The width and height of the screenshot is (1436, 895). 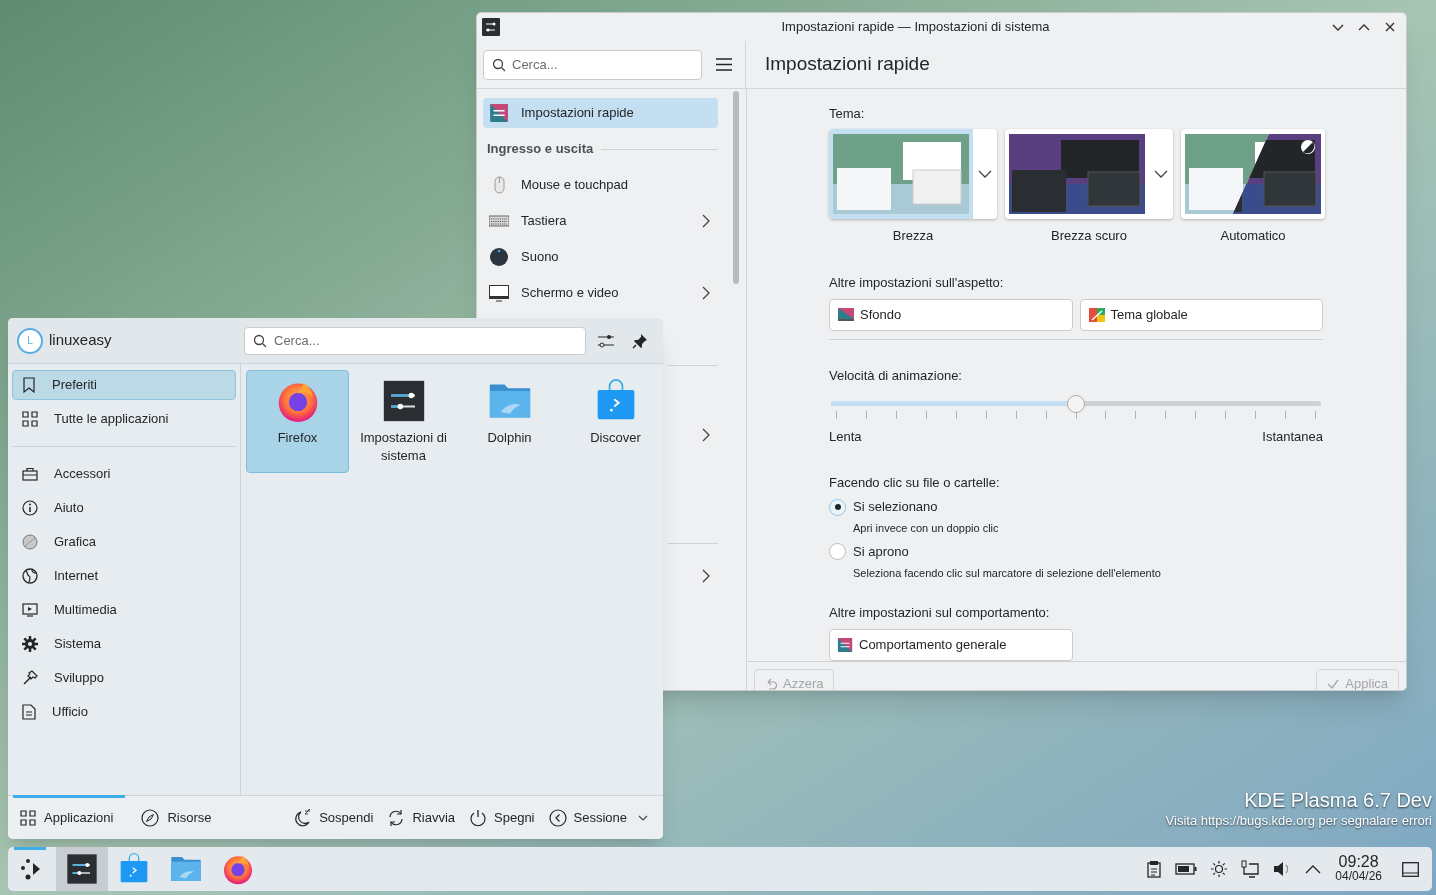 I want to click on radio-hint: Seleziona facendo clic sul marcatore di selezione dell'elemento, so click(x=1007, y=573).